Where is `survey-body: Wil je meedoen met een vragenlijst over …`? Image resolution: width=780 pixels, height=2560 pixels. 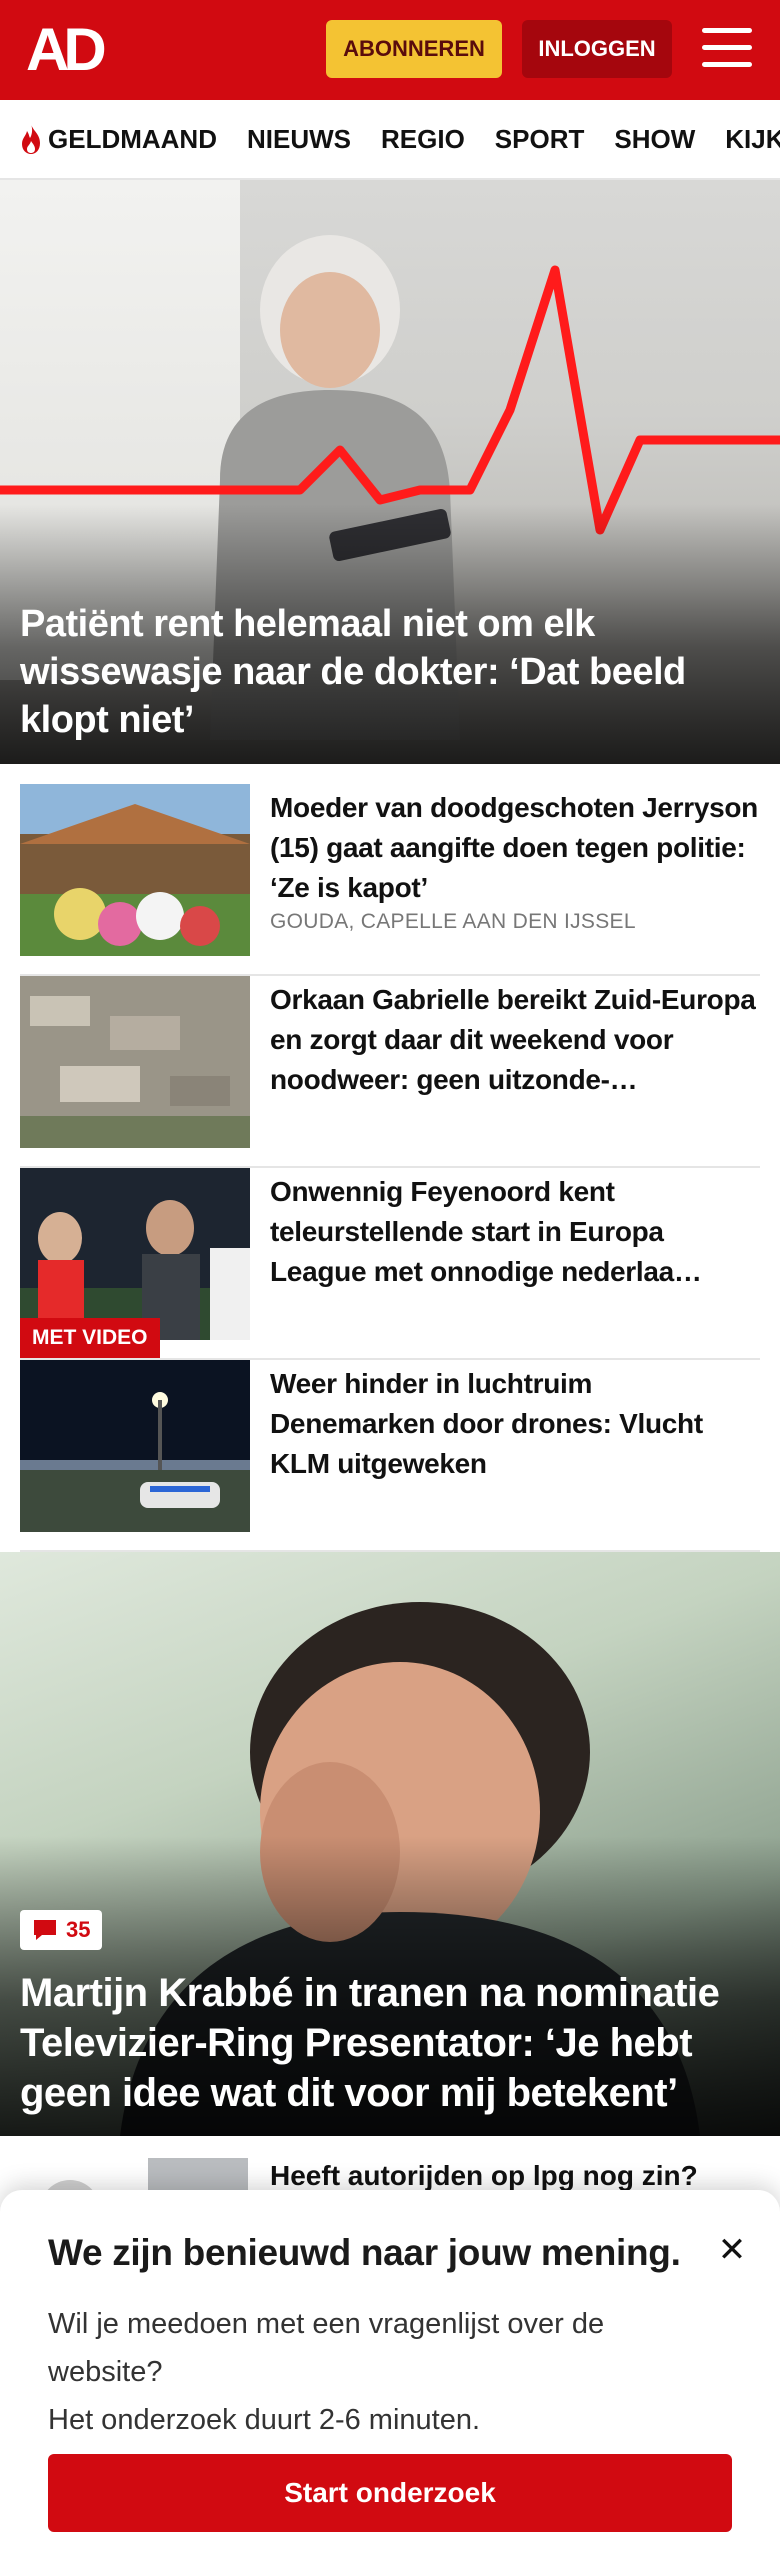
survey-body: Wil je meedoen met een vragenlijst over … is located at coordinates (368, 2372).